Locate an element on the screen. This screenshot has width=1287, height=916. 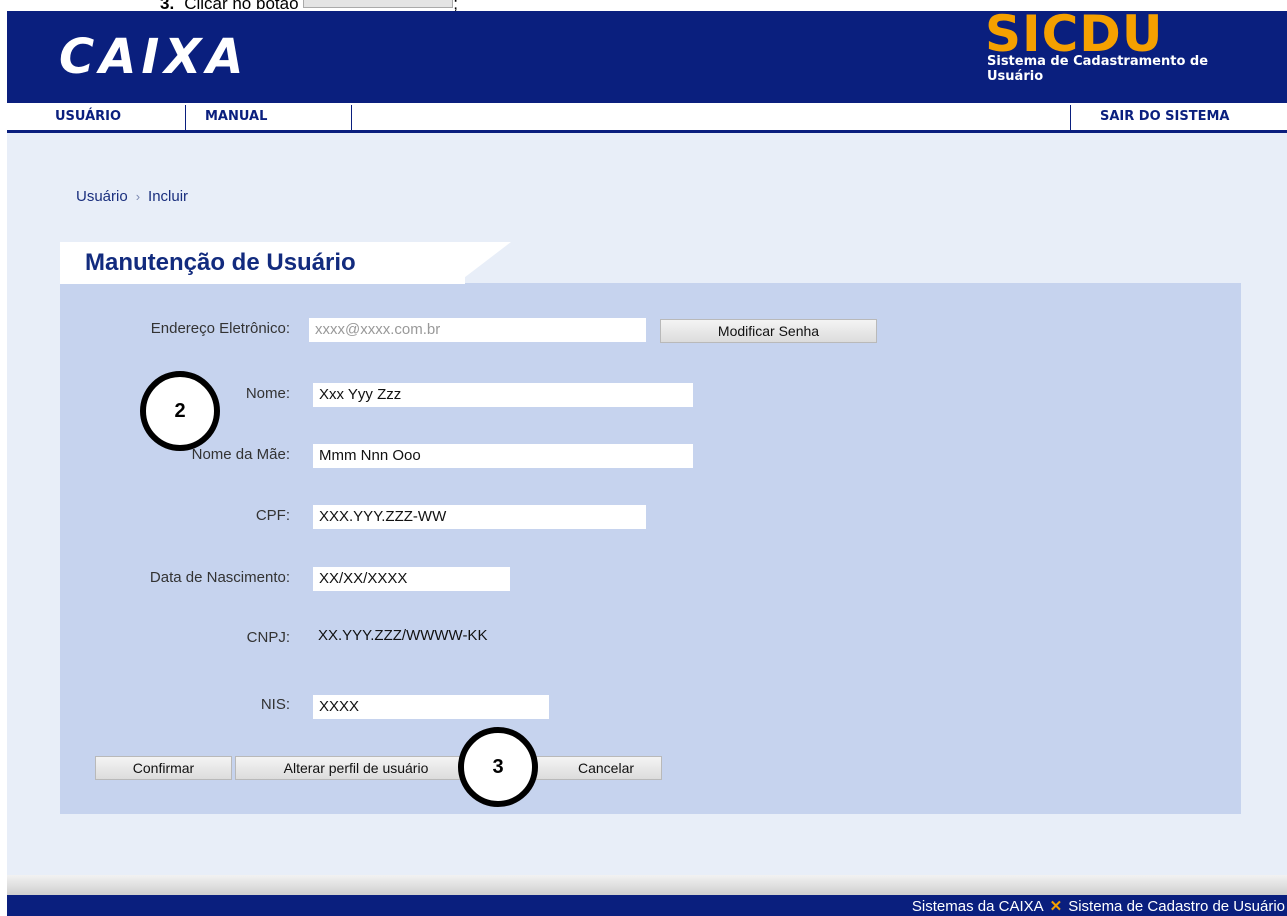
breadcrumb-incluir: Incluir is located at coordinates (168, 196).